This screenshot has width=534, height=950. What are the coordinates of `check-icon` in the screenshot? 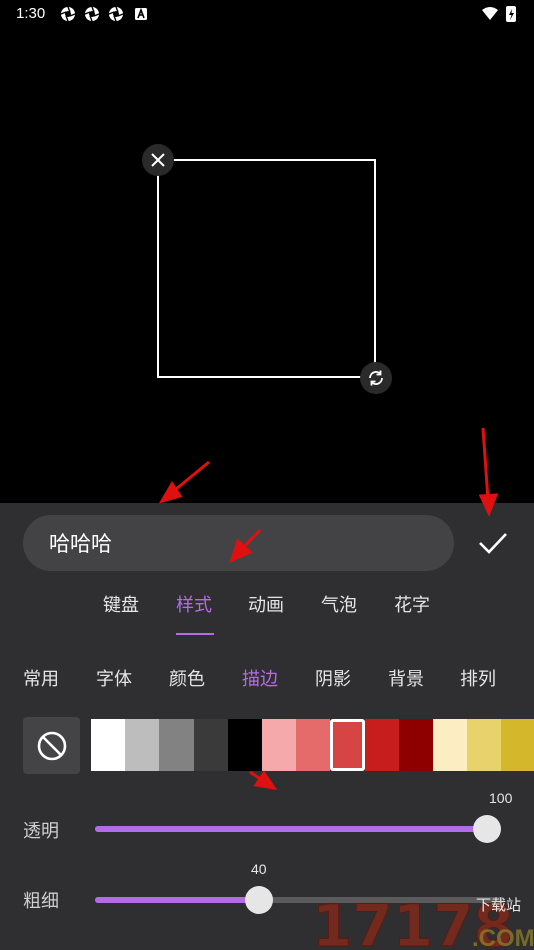 It's located at (493, 543).